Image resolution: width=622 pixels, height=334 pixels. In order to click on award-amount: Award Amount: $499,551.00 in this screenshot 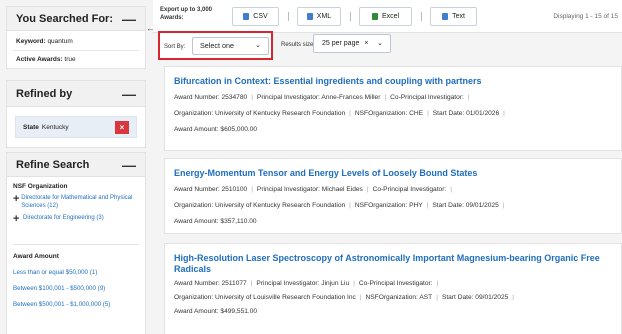, I will do `click(216, 311)`.